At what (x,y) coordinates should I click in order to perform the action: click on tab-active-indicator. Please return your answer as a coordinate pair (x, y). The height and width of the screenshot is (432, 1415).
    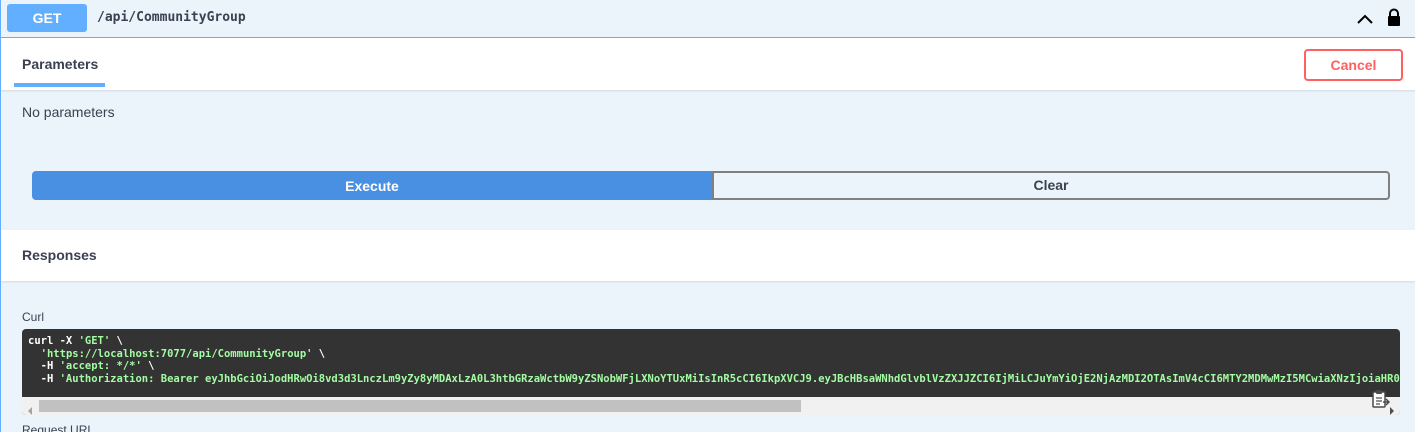
    Looking at the image, I should click on (59, 85).